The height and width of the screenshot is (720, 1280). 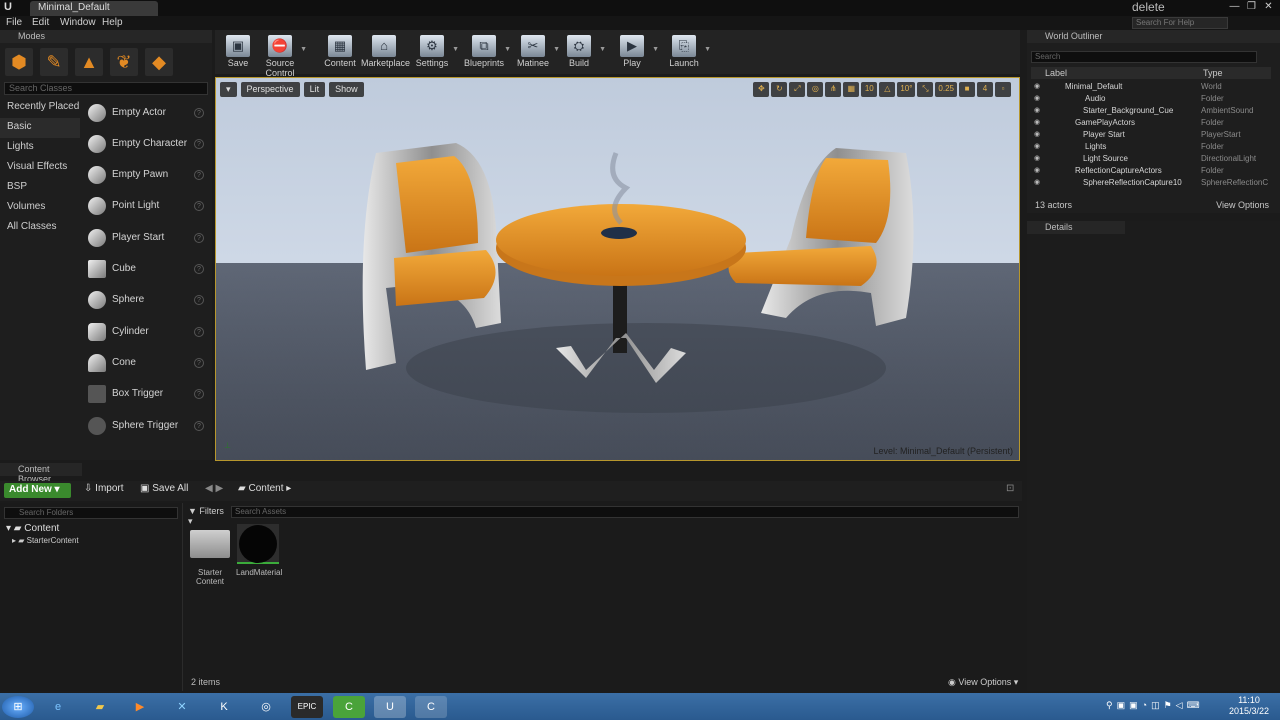 I want to click on outliner-row: ◉ Light Source DirectionalLight, so click(x=1151, y=159).